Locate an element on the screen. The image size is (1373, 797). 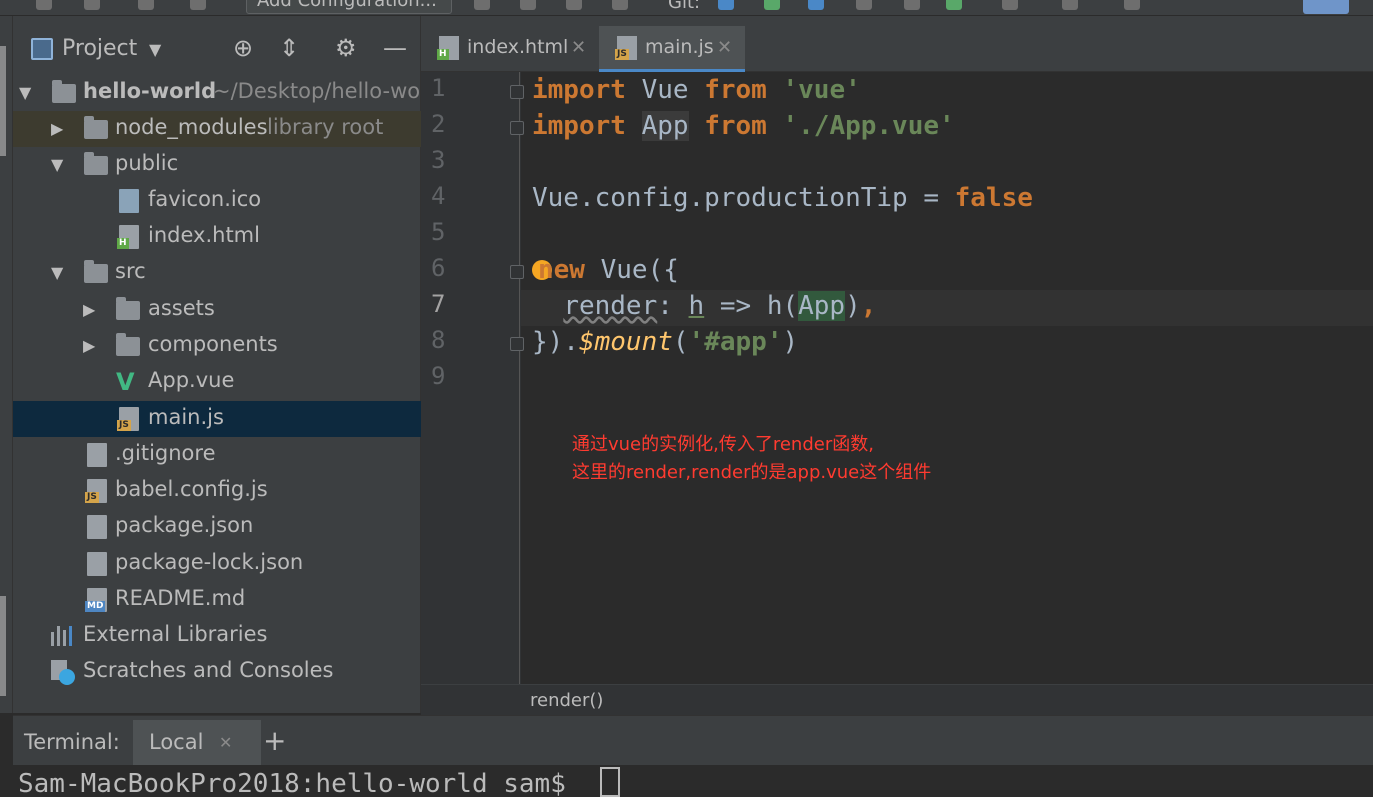
tree-item-external-libraries: External Libraries is located at coordinates (217, 636).